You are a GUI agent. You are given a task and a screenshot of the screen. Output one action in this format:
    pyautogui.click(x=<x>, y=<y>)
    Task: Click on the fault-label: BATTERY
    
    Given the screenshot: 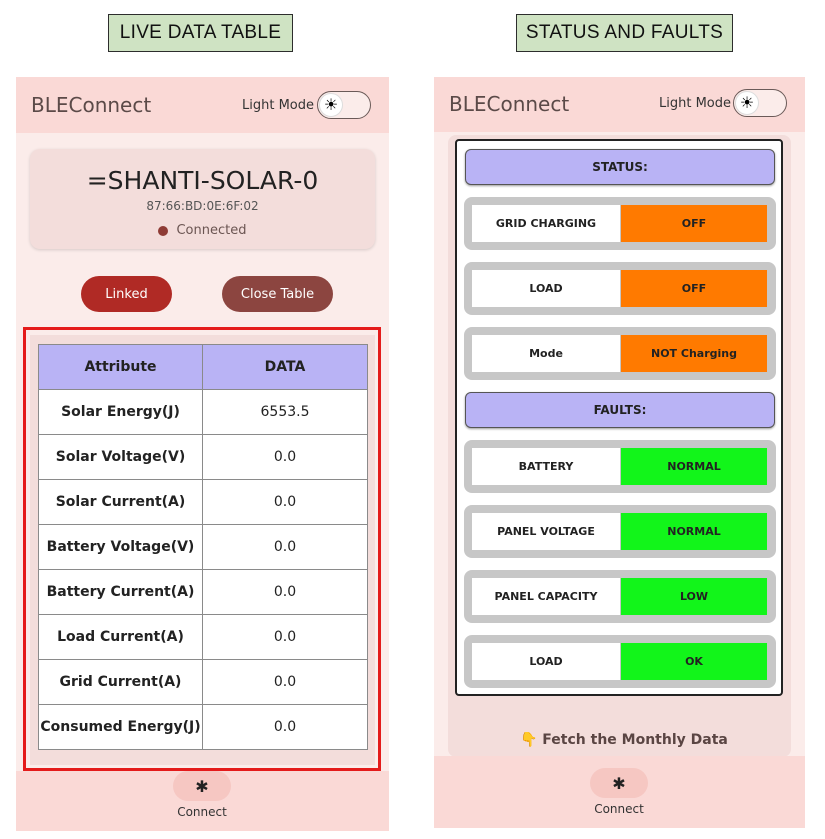 What is the action you would take?
    pyautogui.click(x=546, y=466)
    